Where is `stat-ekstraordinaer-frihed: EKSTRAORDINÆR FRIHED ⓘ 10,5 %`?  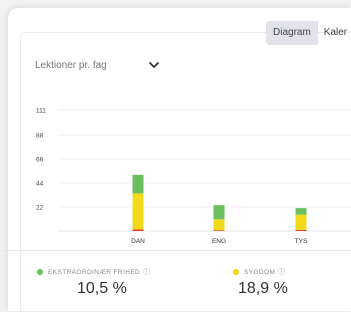
stat-ekstraordinaer-frihed: EKSTRAORDINÆR FRIHED ⓘ 10,5 % is located at coordinates (93, 282).